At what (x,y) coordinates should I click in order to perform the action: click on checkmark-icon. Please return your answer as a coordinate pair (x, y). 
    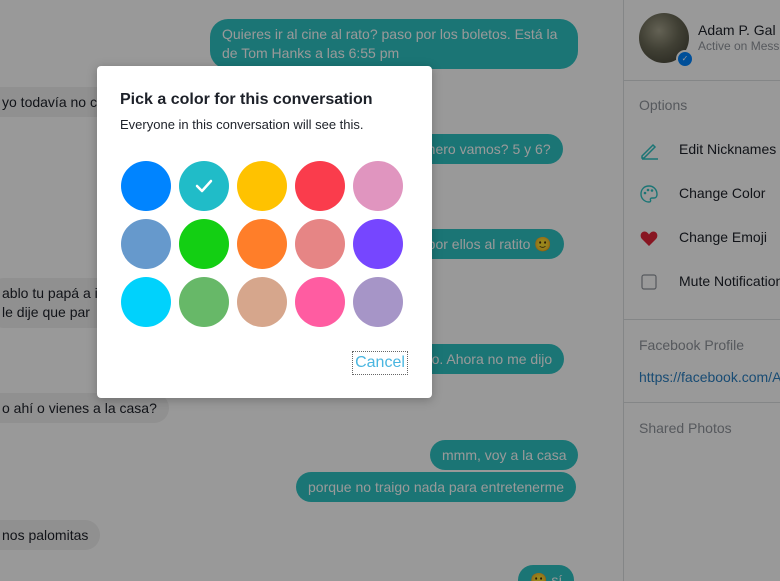
    Looking at the image, I should click on (204, 186).